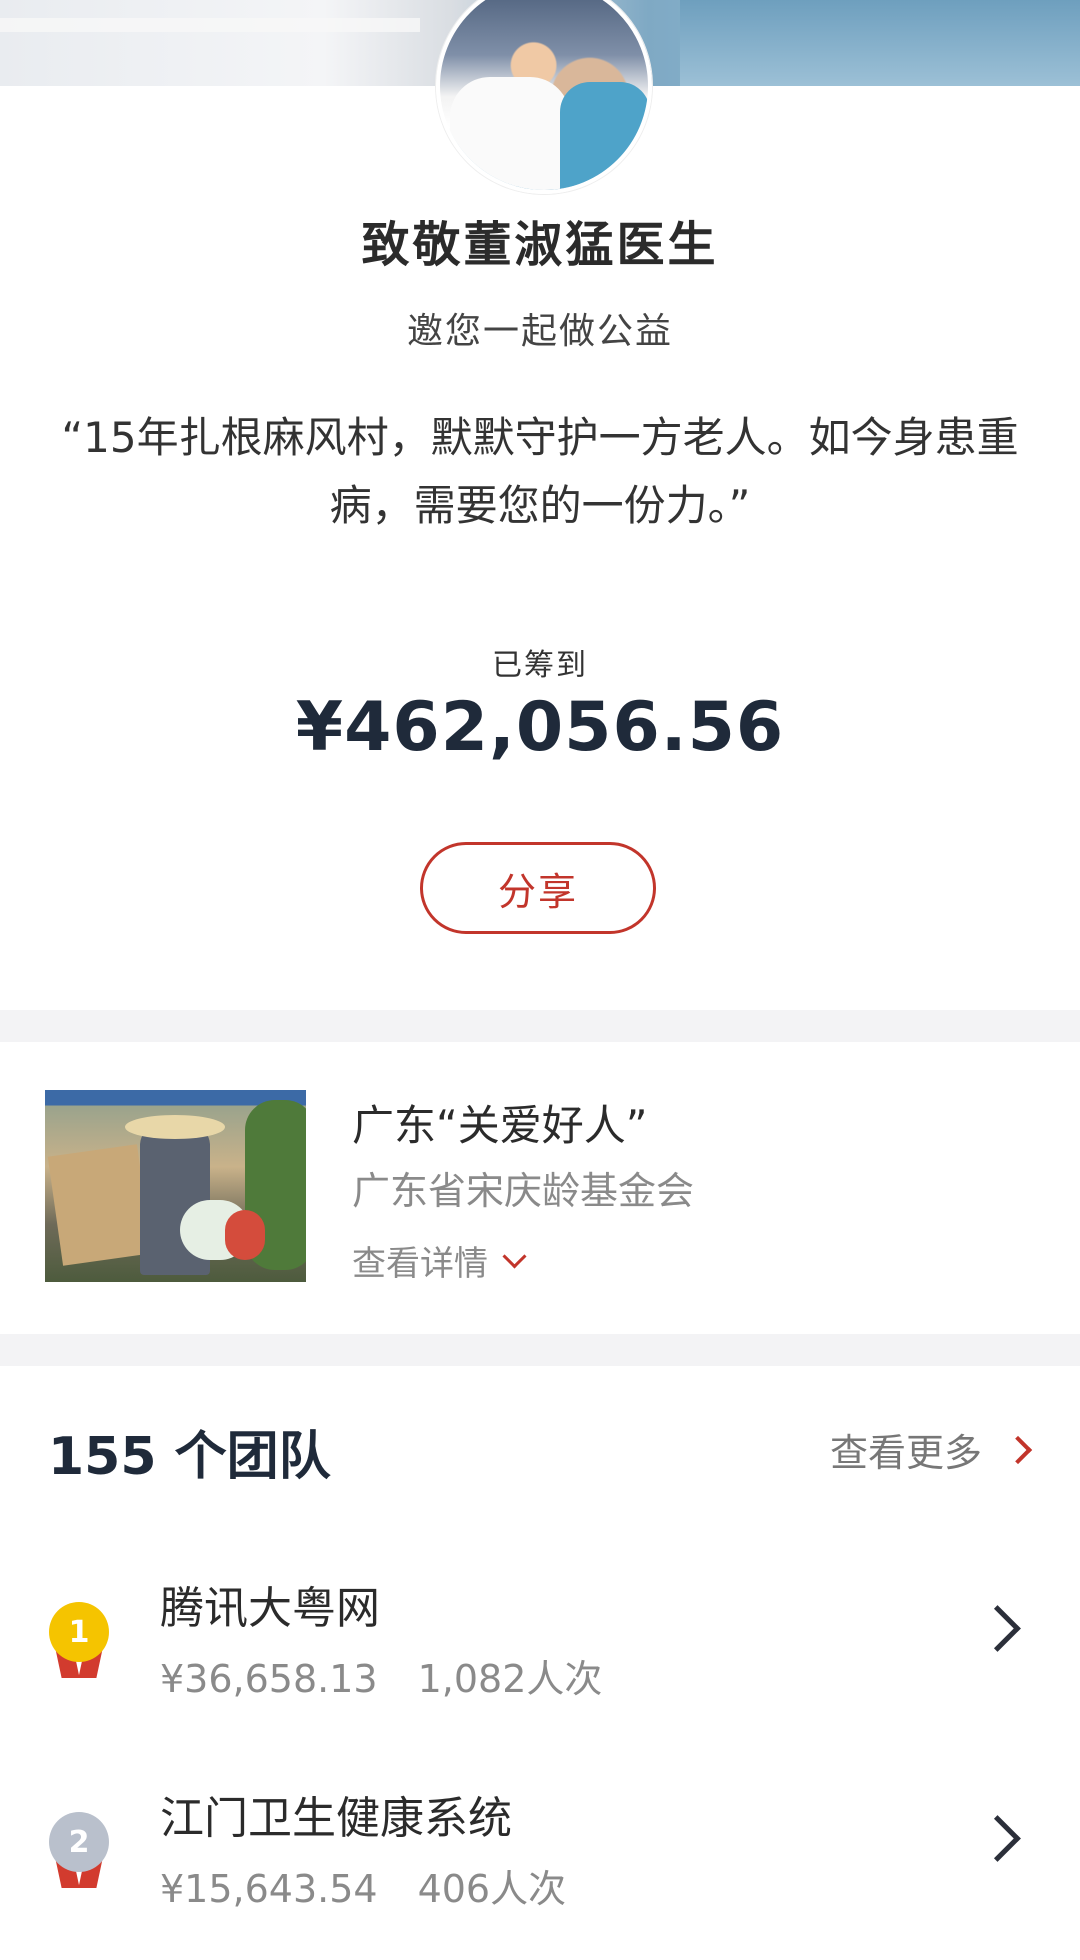 The width and height of the screenshot is (1080, 1960). I want to click on team-row: 1 腾讯大粤网 ¥36,658.13 1,082人次, so click(540, 1655).